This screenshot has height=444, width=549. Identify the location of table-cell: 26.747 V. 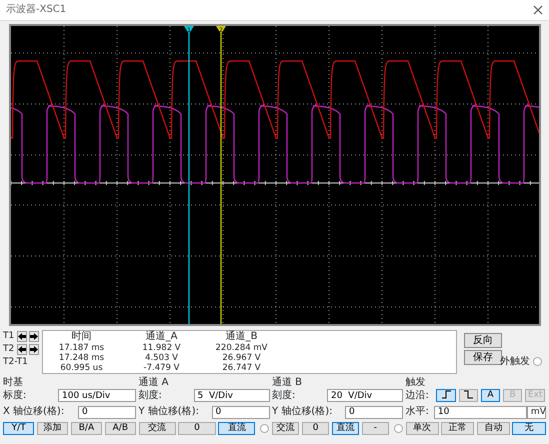
(241, 368).